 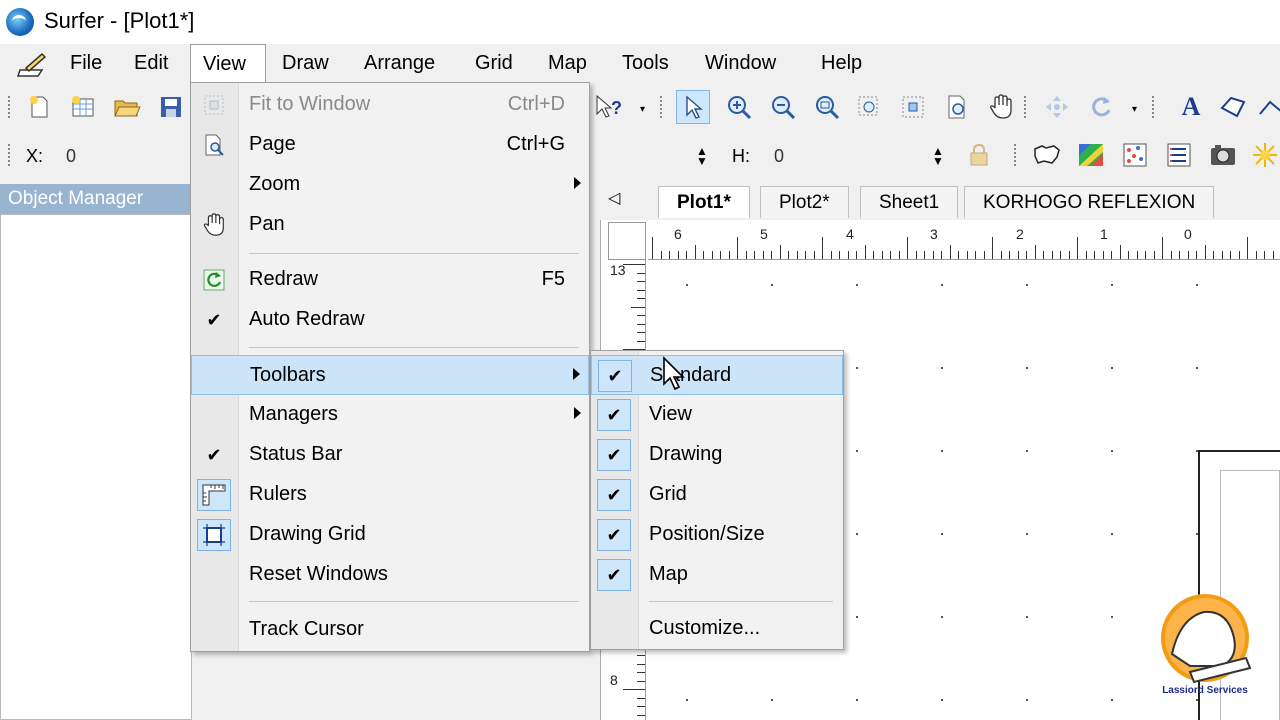 I want to click on polygon-tool-icon, so click(x=1233, y=107).